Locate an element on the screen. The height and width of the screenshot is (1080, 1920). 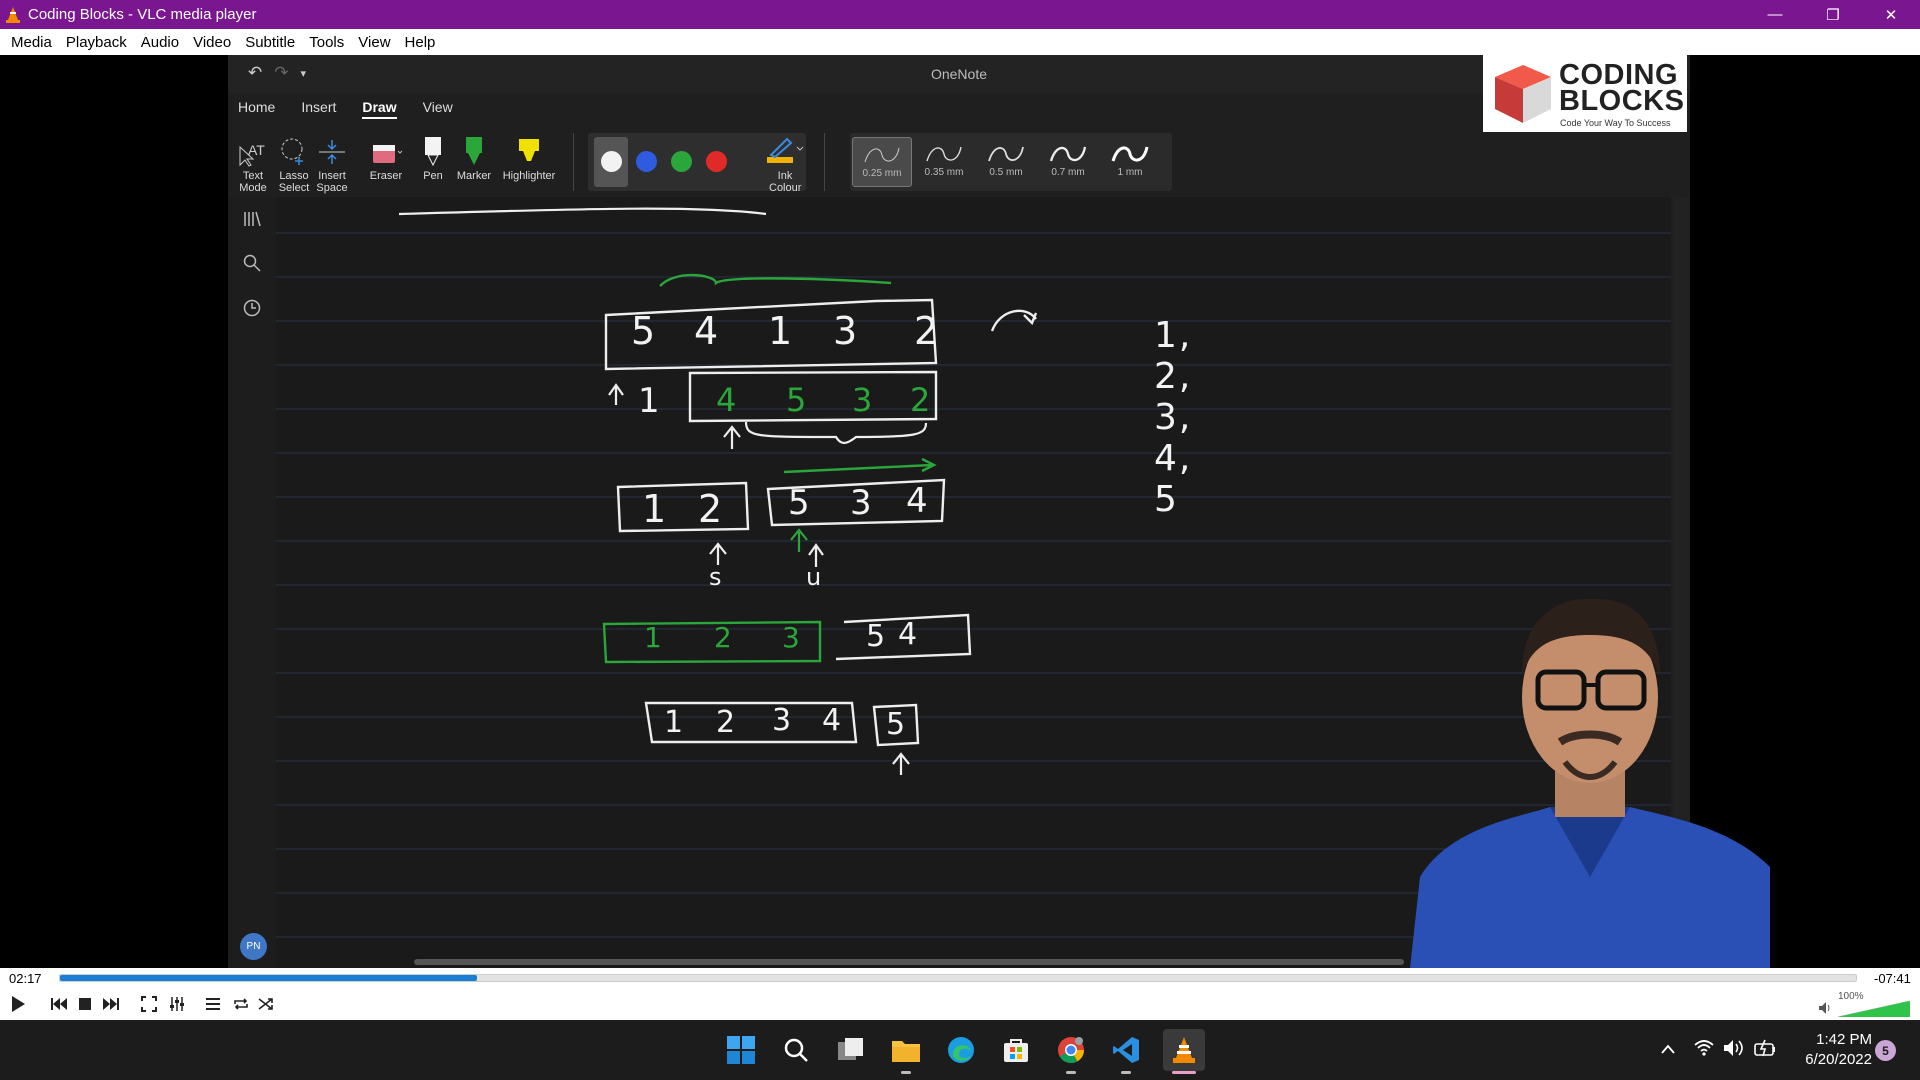
vlc-taskbar-button is located at coordinates (1184, 1050).